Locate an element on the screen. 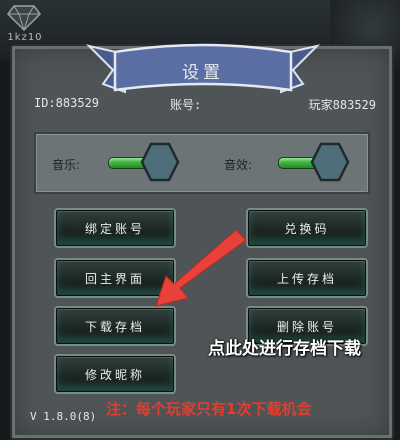 This screenshot has height=440, width=400. redeem-code-button: 兑换码 is located at coordinates (307, 228).